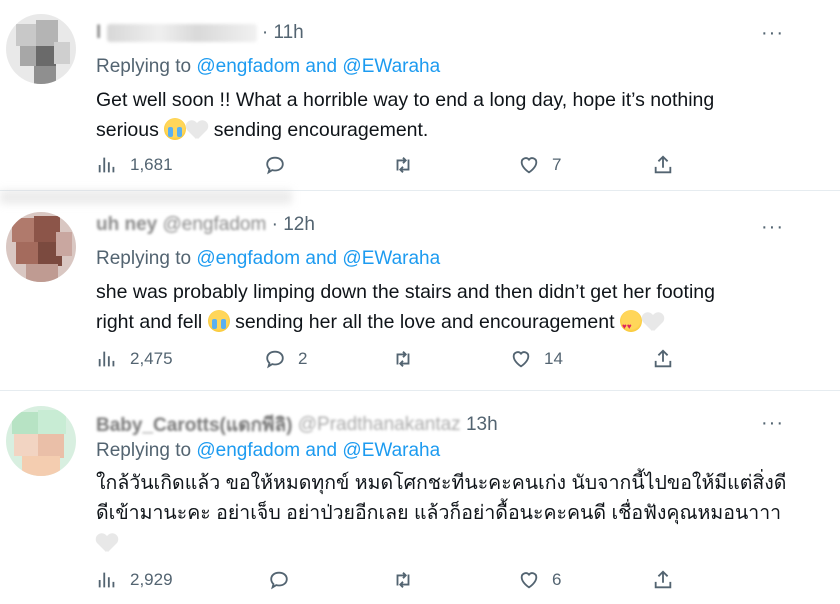 The width and height of the screenshot is (840, 604). I want to click on views-count: 2,929, so click(151, 579).